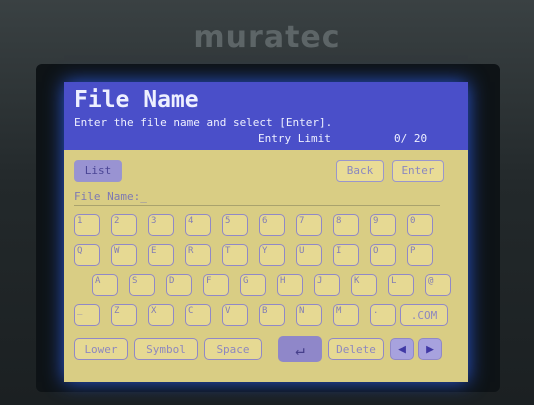  Describe the element at coordinates (233, 349) in the screenshot. I see `space-button: Space` at that location.